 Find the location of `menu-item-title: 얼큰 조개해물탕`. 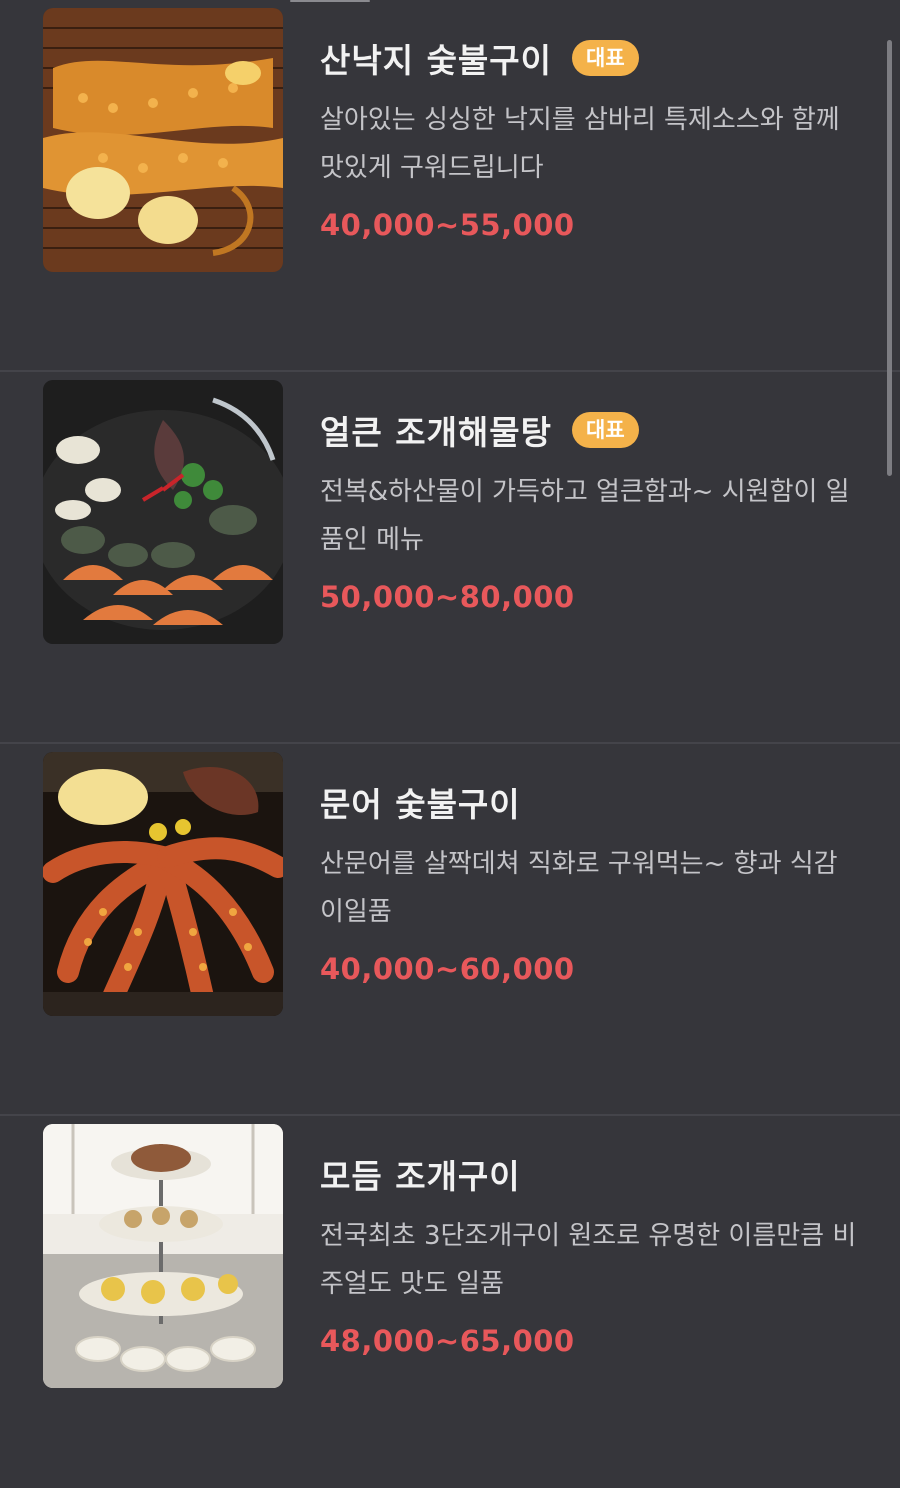

menu-item-title: 얼큰 조개해물탕 is located at coordinates (436, 430).